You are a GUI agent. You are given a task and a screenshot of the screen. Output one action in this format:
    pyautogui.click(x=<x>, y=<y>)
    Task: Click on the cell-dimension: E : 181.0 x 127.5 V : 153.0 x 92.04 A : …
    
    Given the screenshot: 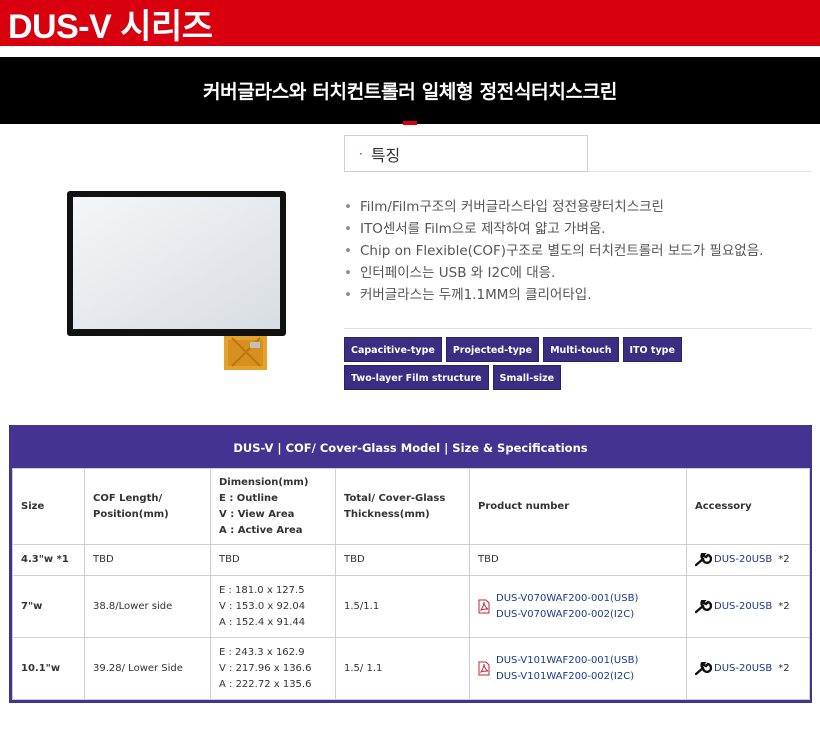 What is the action you would take?
    pyautogui.click(x=273, y=606)
    